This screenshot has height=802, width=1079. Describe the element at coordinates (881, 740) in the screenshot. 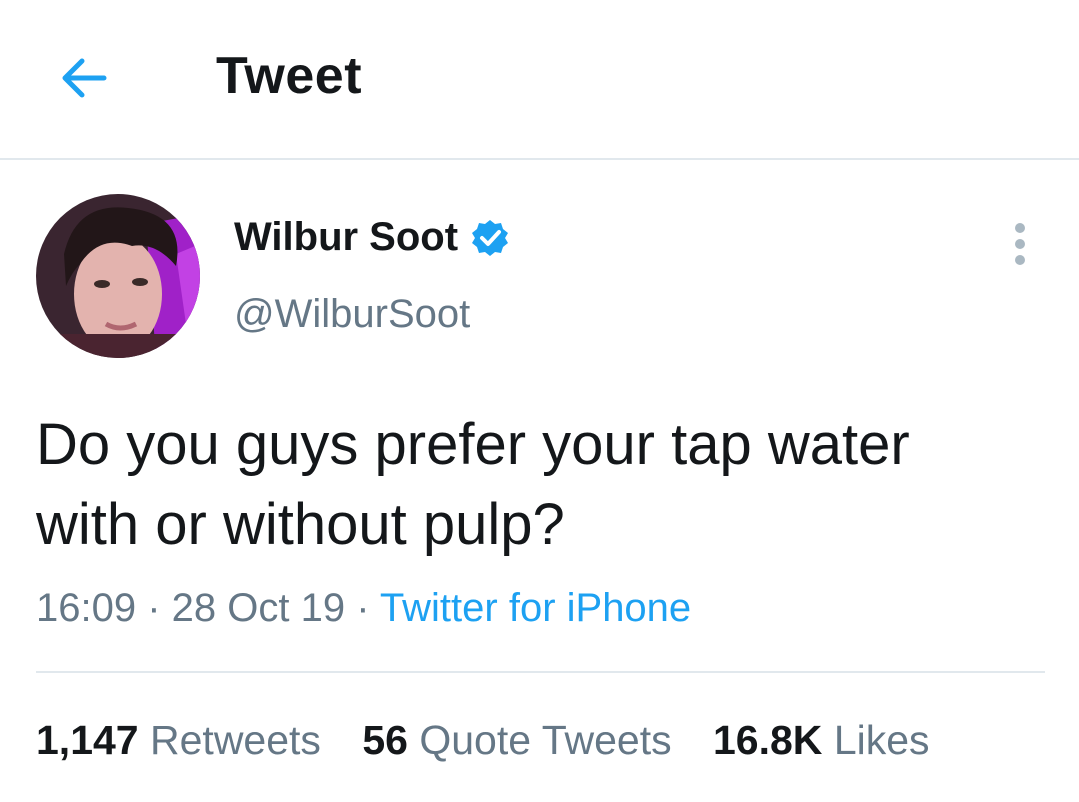

I see `likes-label: Likes` at that location.